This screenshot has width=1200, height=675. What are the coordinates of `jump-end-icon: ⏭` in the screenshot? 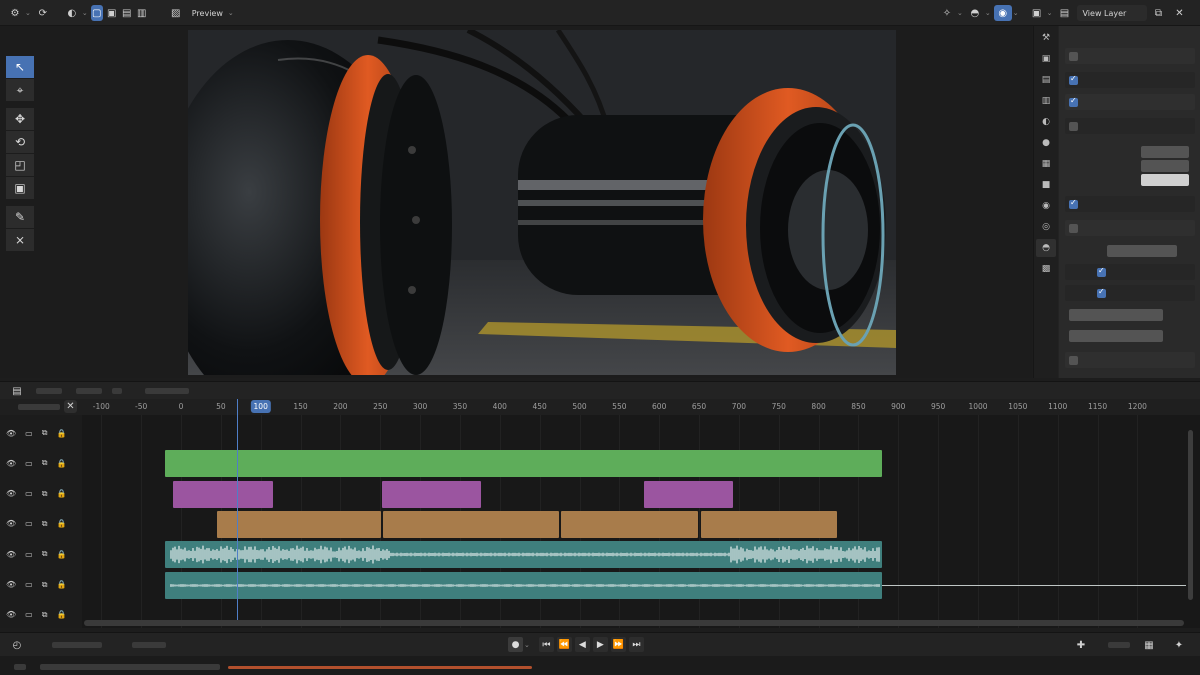 It's located at (636, 644).